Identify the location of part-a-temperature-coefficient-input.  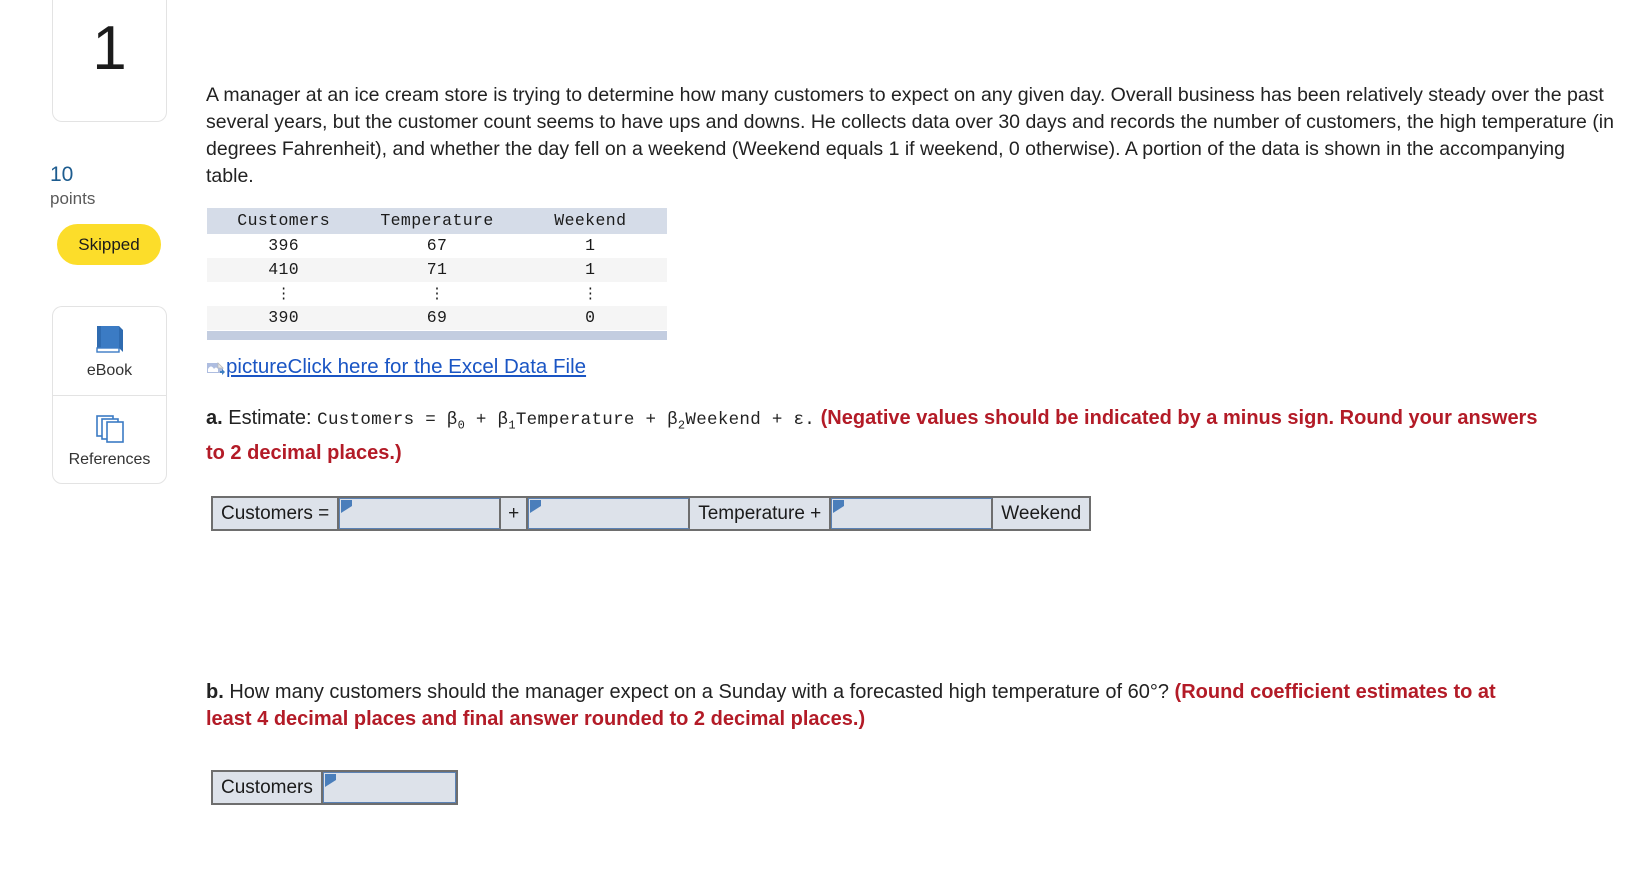
(609, 513).